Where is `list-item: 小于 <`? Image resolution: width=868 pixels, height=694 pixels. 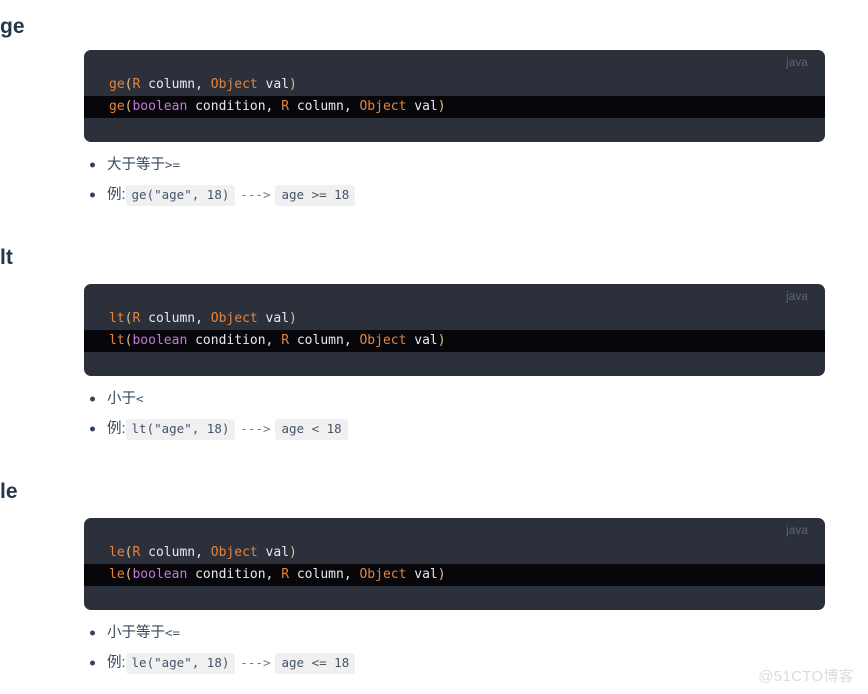 list-item: 小于 < is located at coordinates (114, 399).